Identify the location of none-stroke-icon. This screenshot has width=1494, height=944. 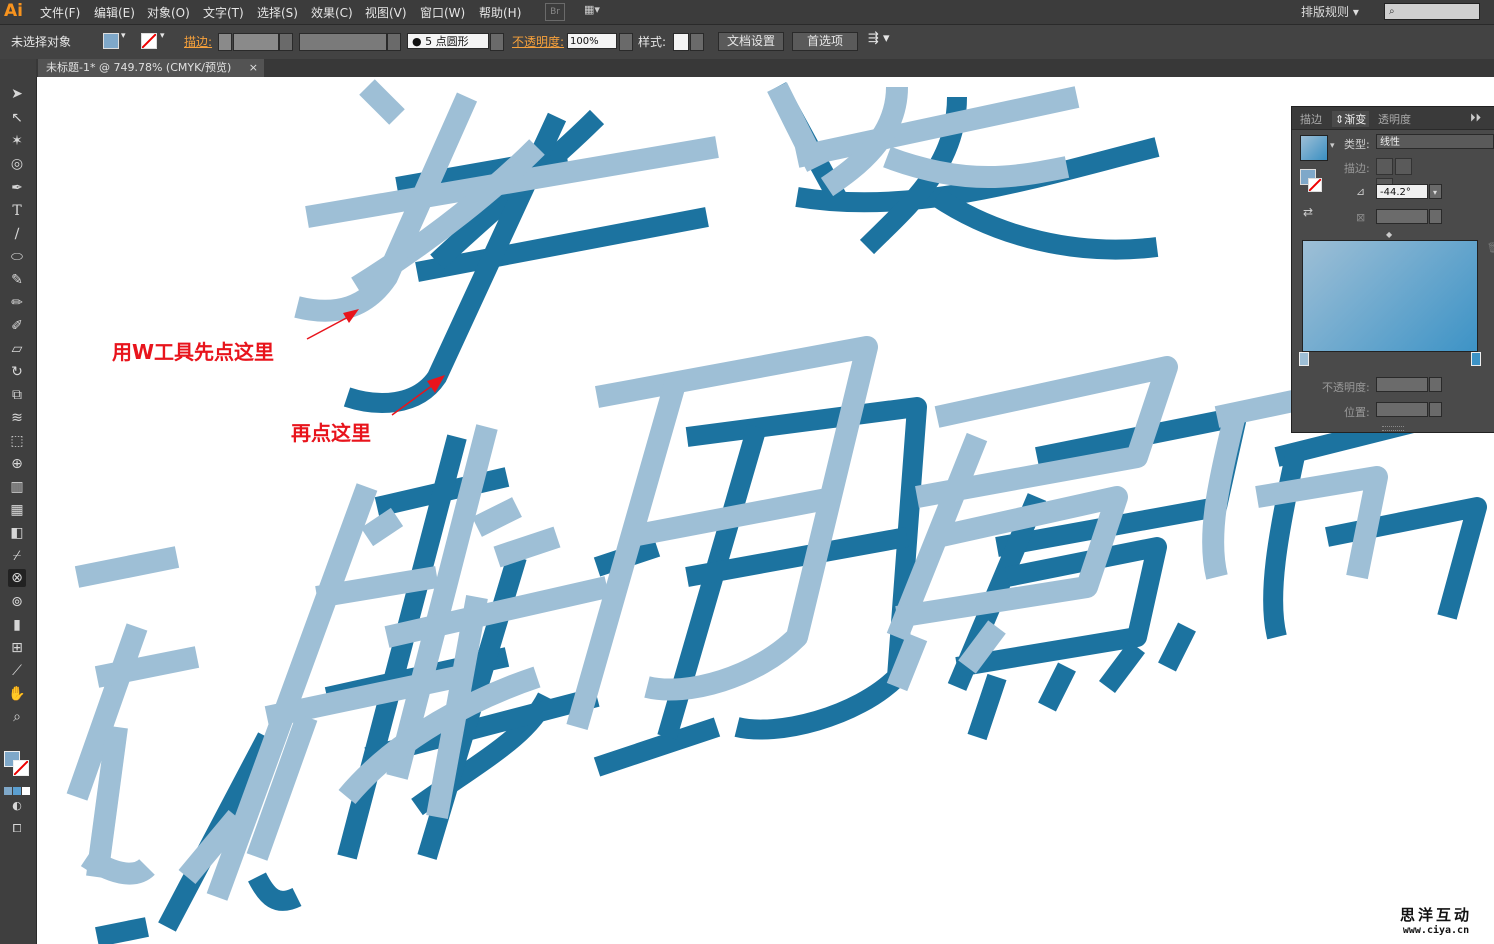
(21, 768).